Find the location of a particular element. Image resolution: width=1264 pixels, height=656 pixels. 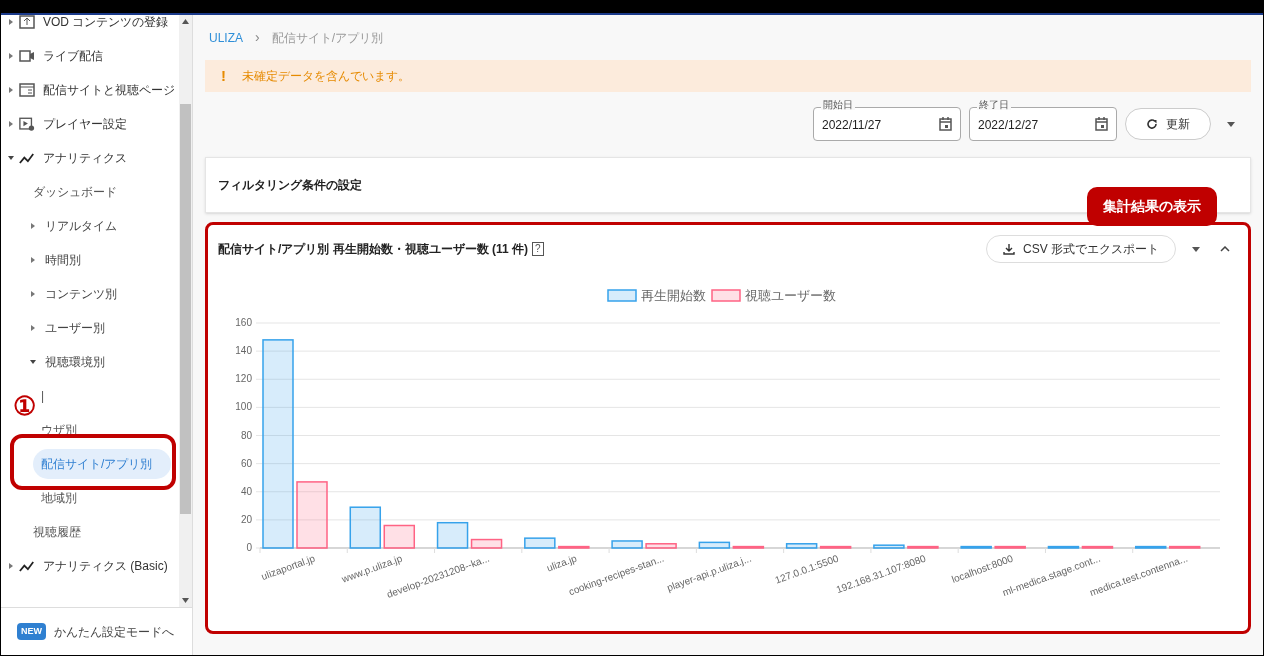

y-tick-label: 120 is located at coordinates (243, 379).